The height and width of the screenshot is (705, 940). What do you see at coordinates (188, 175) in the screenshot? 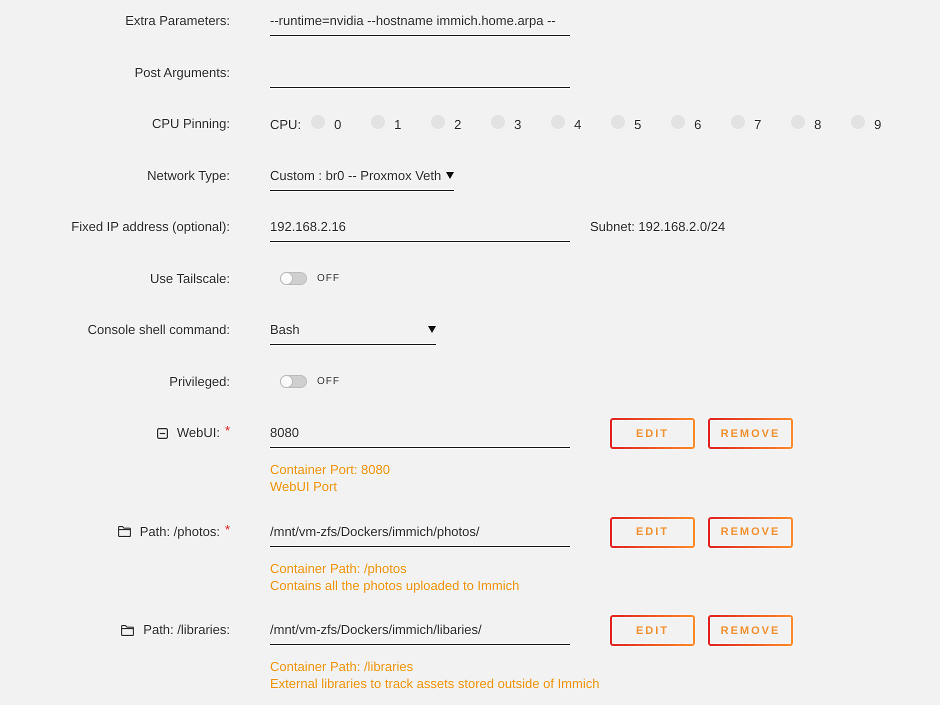
I see `field-label: Network Type:` at bounding box center [188, 175].